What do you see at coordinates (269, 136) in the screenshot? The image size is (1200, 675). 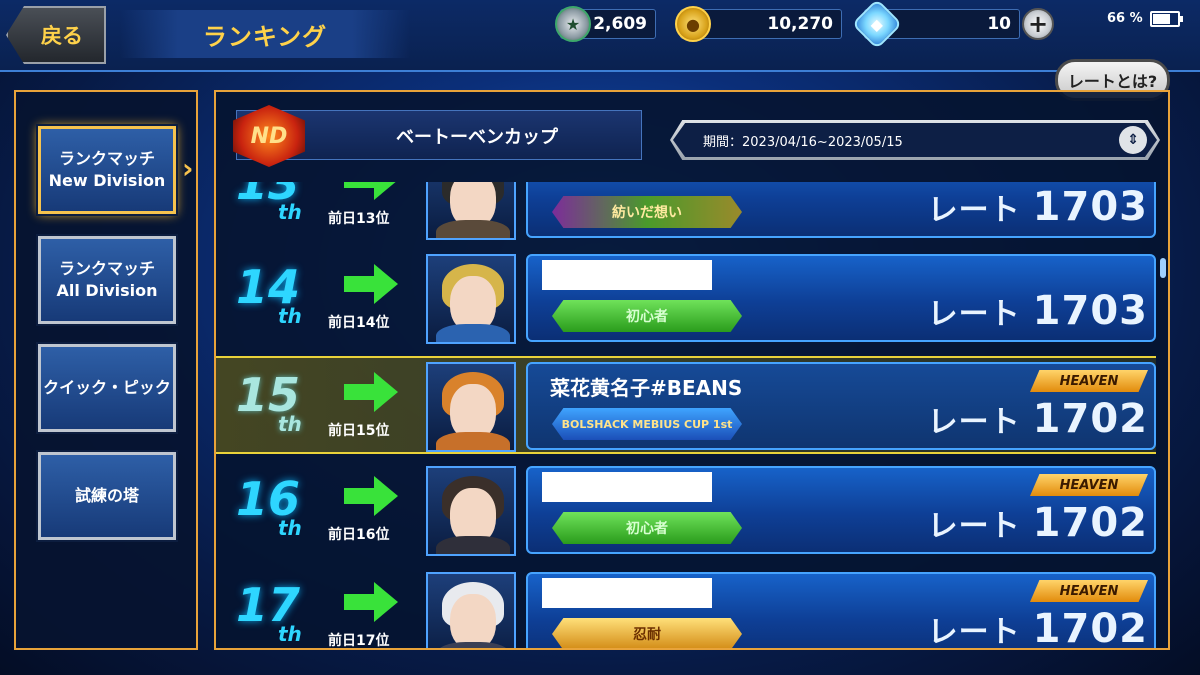 I see `nd-badge-icon: ND` at bounding box center [269, 136].